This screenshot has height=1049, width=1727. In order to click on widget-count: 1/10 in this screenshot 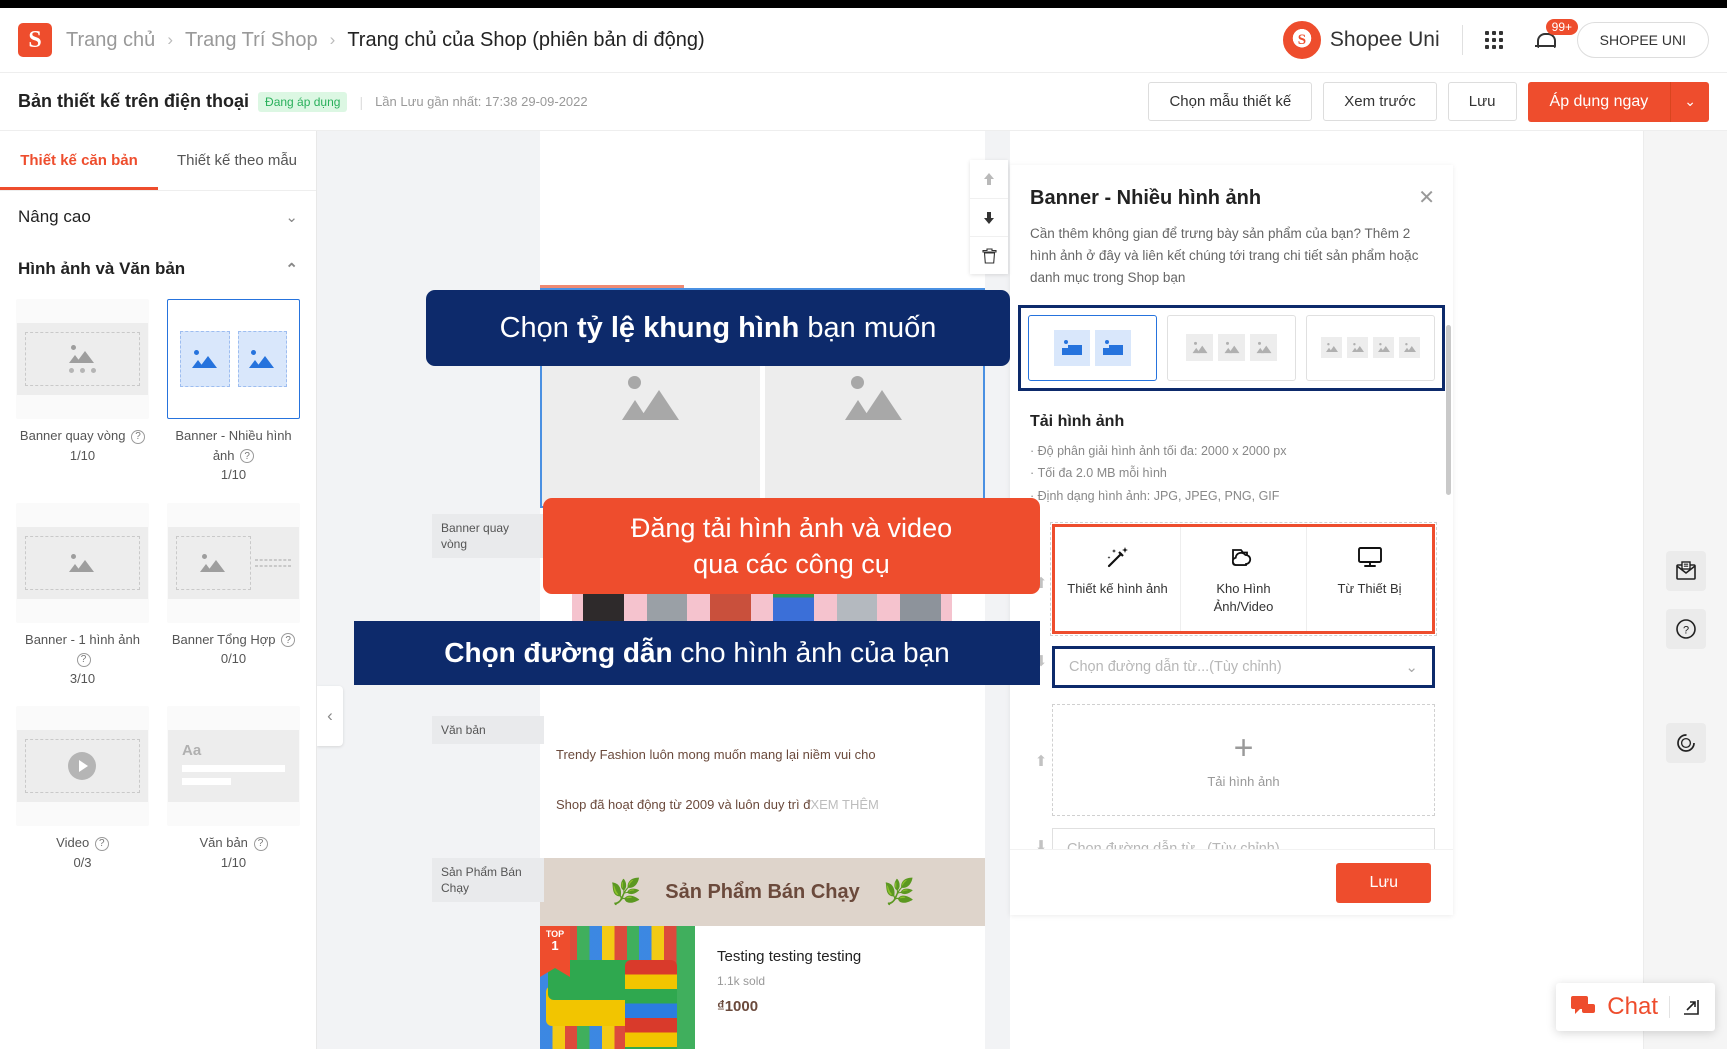, I will do `click(82, 455)`.